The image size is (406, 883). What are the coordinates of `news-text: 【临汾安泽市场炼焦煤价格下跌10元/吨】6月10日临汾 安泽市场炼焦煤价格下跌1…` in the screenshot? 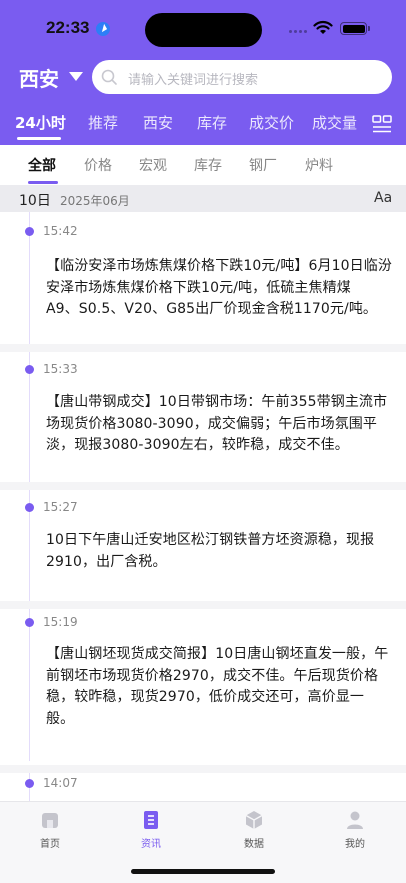 It's located at (219, 288).